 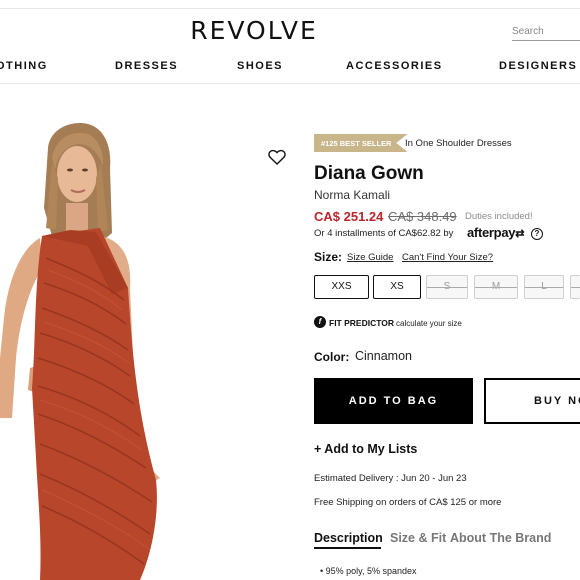 What do you see at coordinates (393, 401) in the screenshot?
I see `add-to-bag-button: ADD TO BAG` at bounding box center [393, 401].